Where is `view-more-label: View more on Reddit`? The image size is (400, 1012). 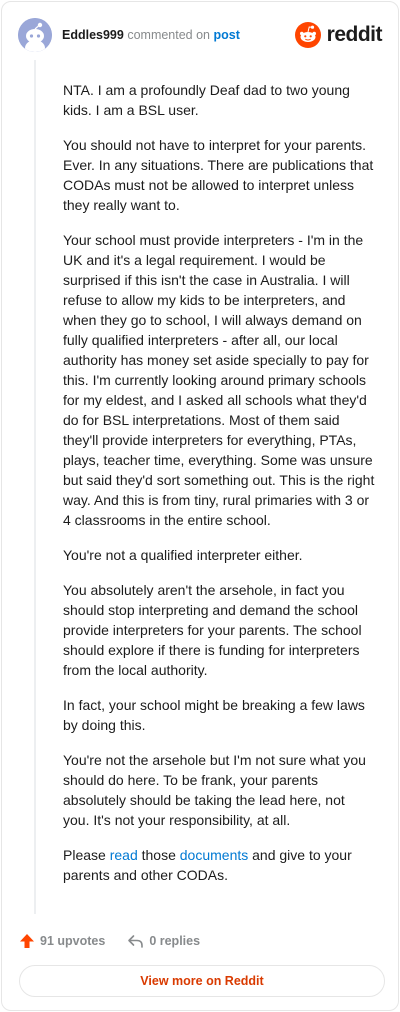 view-more-label: View more on Reddit is located at coordinates (202, 981).